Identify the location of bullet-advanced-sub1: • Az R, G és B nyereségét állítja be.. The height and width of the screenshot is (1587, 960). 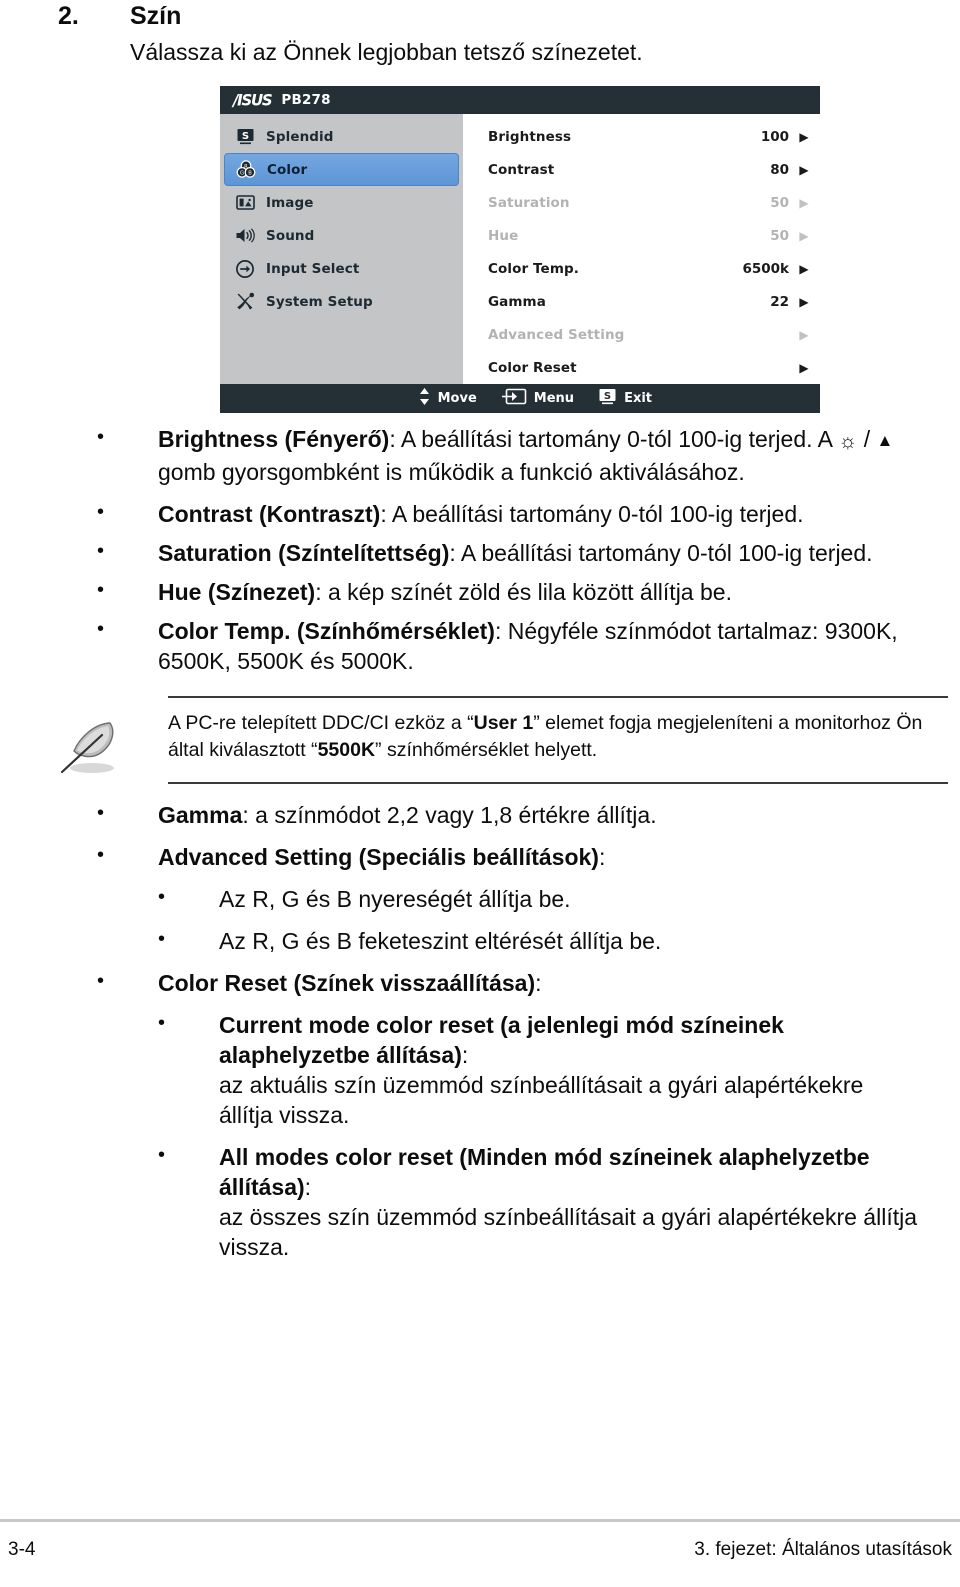
(480, 899).